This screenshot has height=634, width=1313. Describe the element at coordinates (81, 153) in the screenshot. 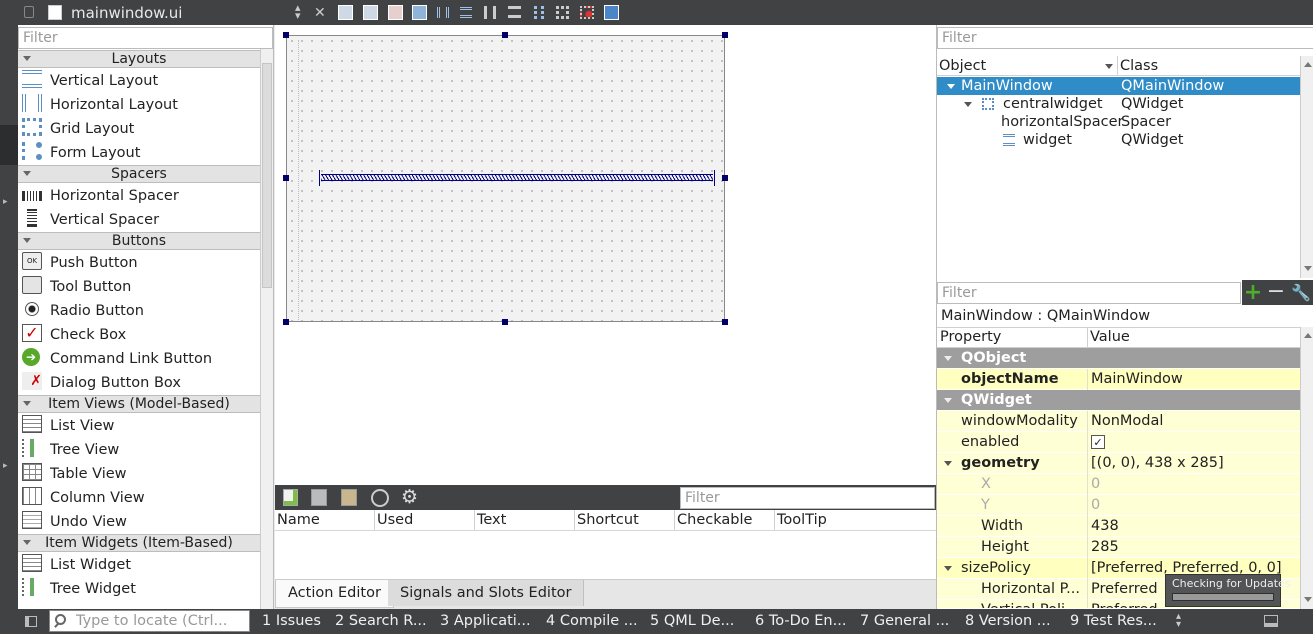

I see `widget-form-layout: Form Layout` at that location.